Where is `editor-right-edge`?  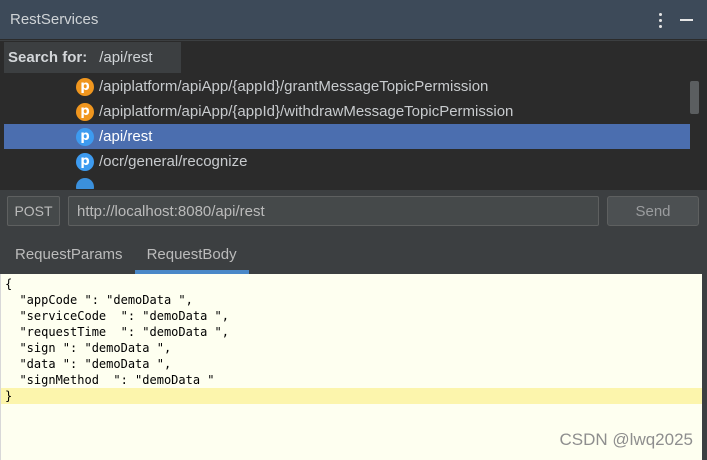
editor-right-edge is located at coordinates (704, 367).